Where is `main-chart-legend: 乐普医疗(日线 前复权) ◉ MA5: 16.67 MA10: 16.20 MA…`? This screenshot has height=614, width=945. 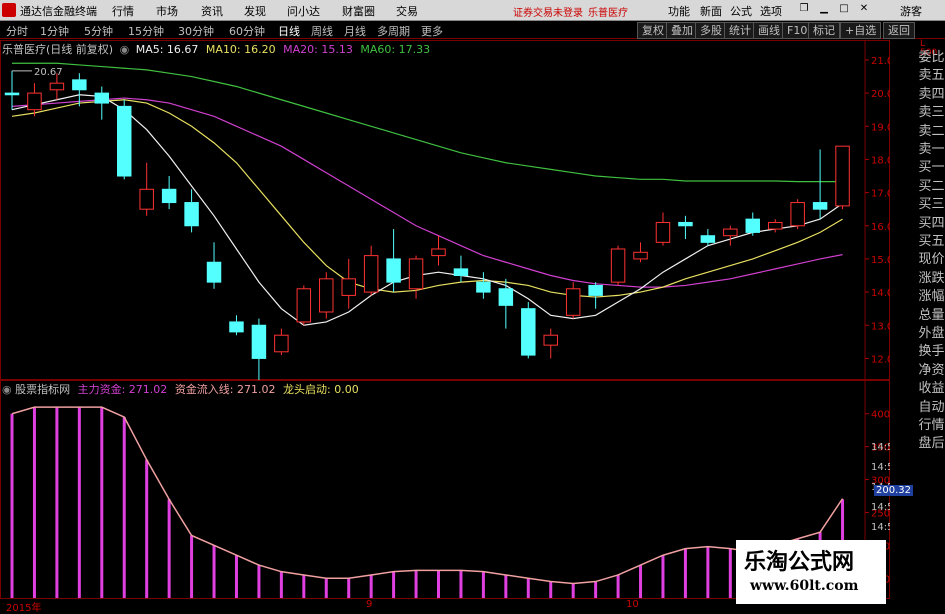 main-chart-legend: 乐普医疗(日线 前复权) ◉ MA5: 16.67 MA10: 16.20 MA… is located at coordinates (216, 49).